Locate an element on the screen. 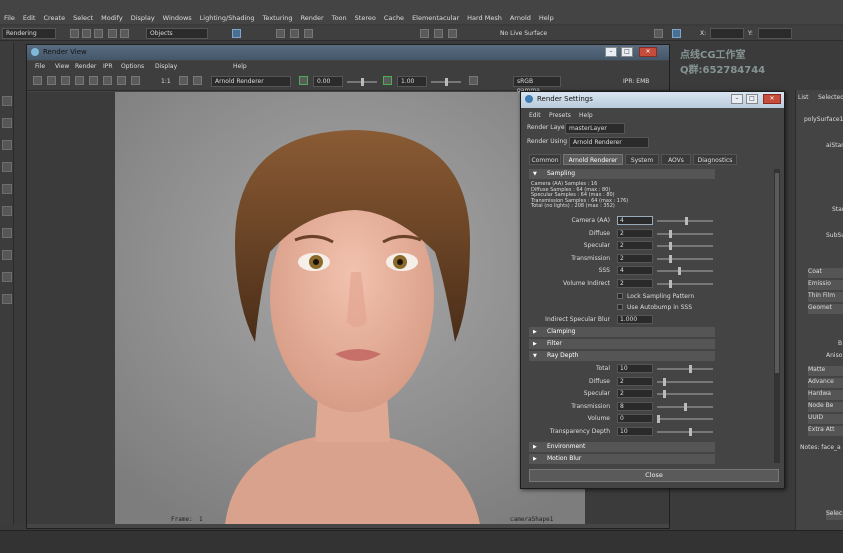 The image size is (843, 553). rotate-tool-icon is located at coordinates (7, 189).